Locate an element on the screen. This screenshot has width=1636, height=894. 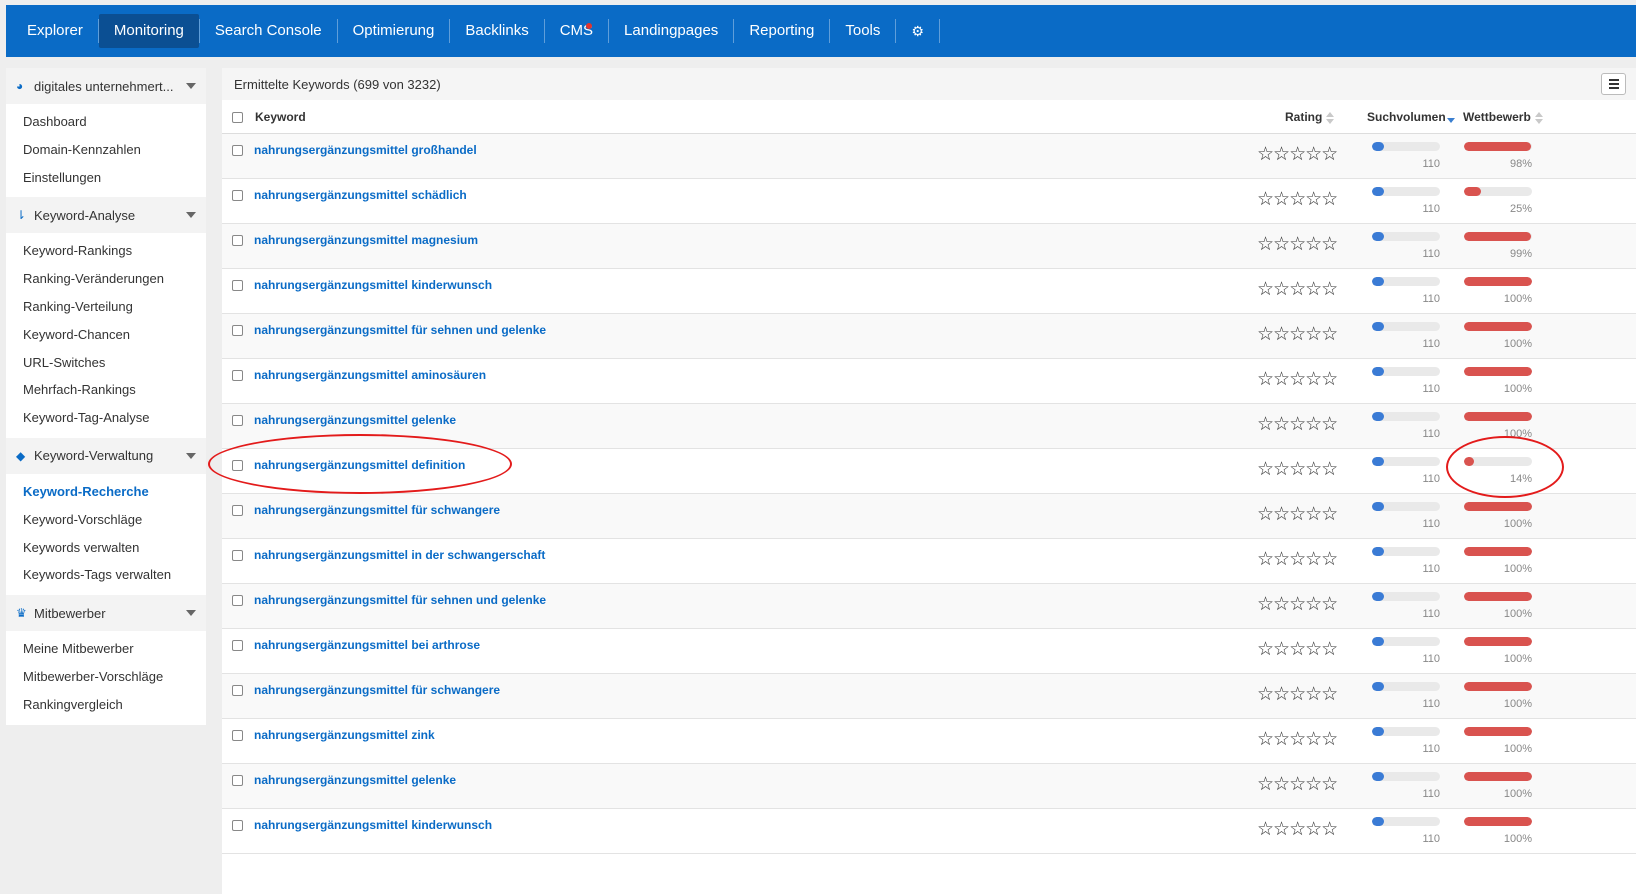
sidebar-item-einstellungen: Einstellungen is located at coordinates (106, 178).